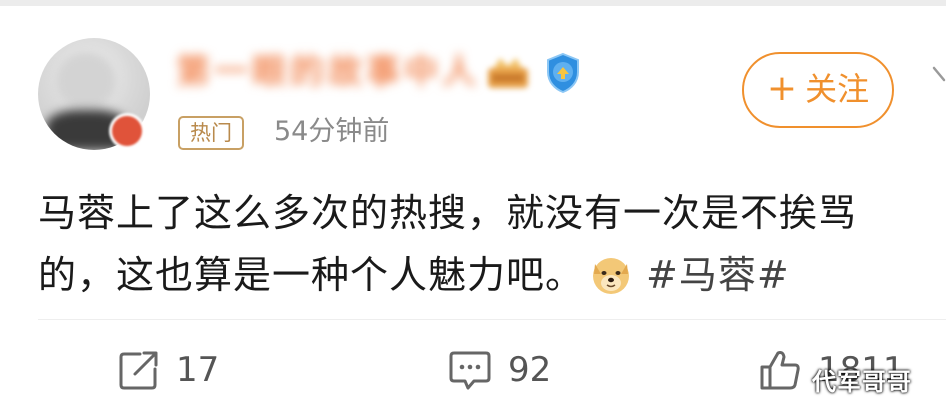 The width and height of the screenshot is (946, 406). I want to click on top-divider-strip, so click(473, 3).